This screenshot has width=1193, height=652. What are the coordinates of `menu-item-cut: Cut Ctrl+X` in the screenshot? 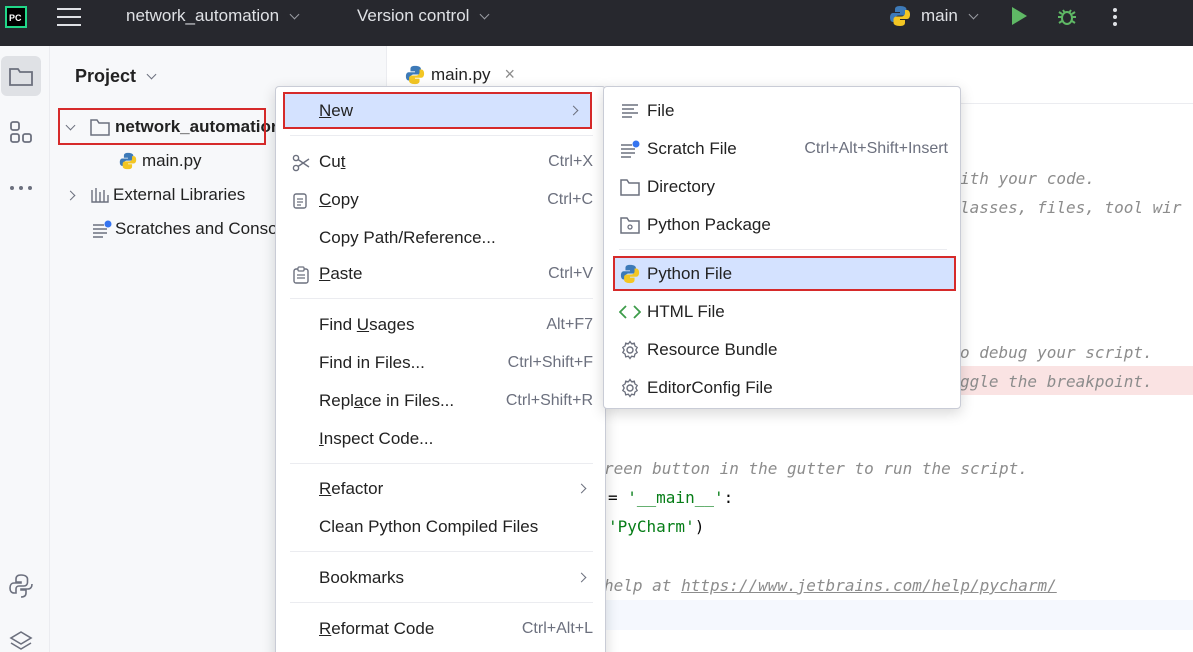 It's located at (440, 162).